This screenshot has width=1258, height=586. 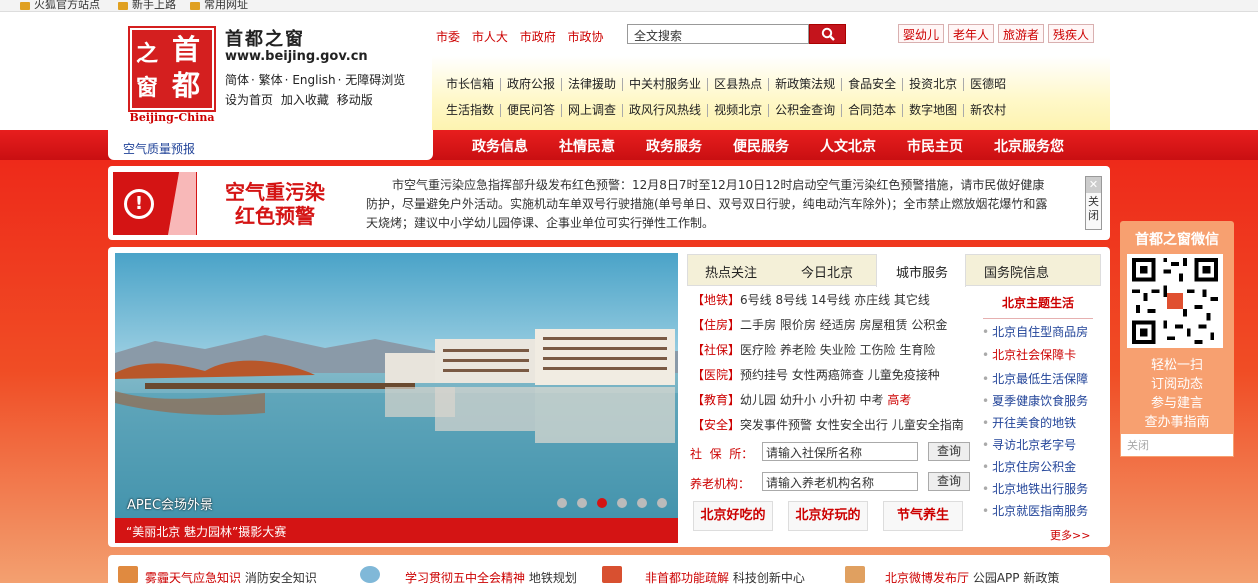 What do you see at coordinates (674, 147) in the screenshot?
I see `nav-zhengwu-fuwu: 政务服务` at bounding box center [674, 147].